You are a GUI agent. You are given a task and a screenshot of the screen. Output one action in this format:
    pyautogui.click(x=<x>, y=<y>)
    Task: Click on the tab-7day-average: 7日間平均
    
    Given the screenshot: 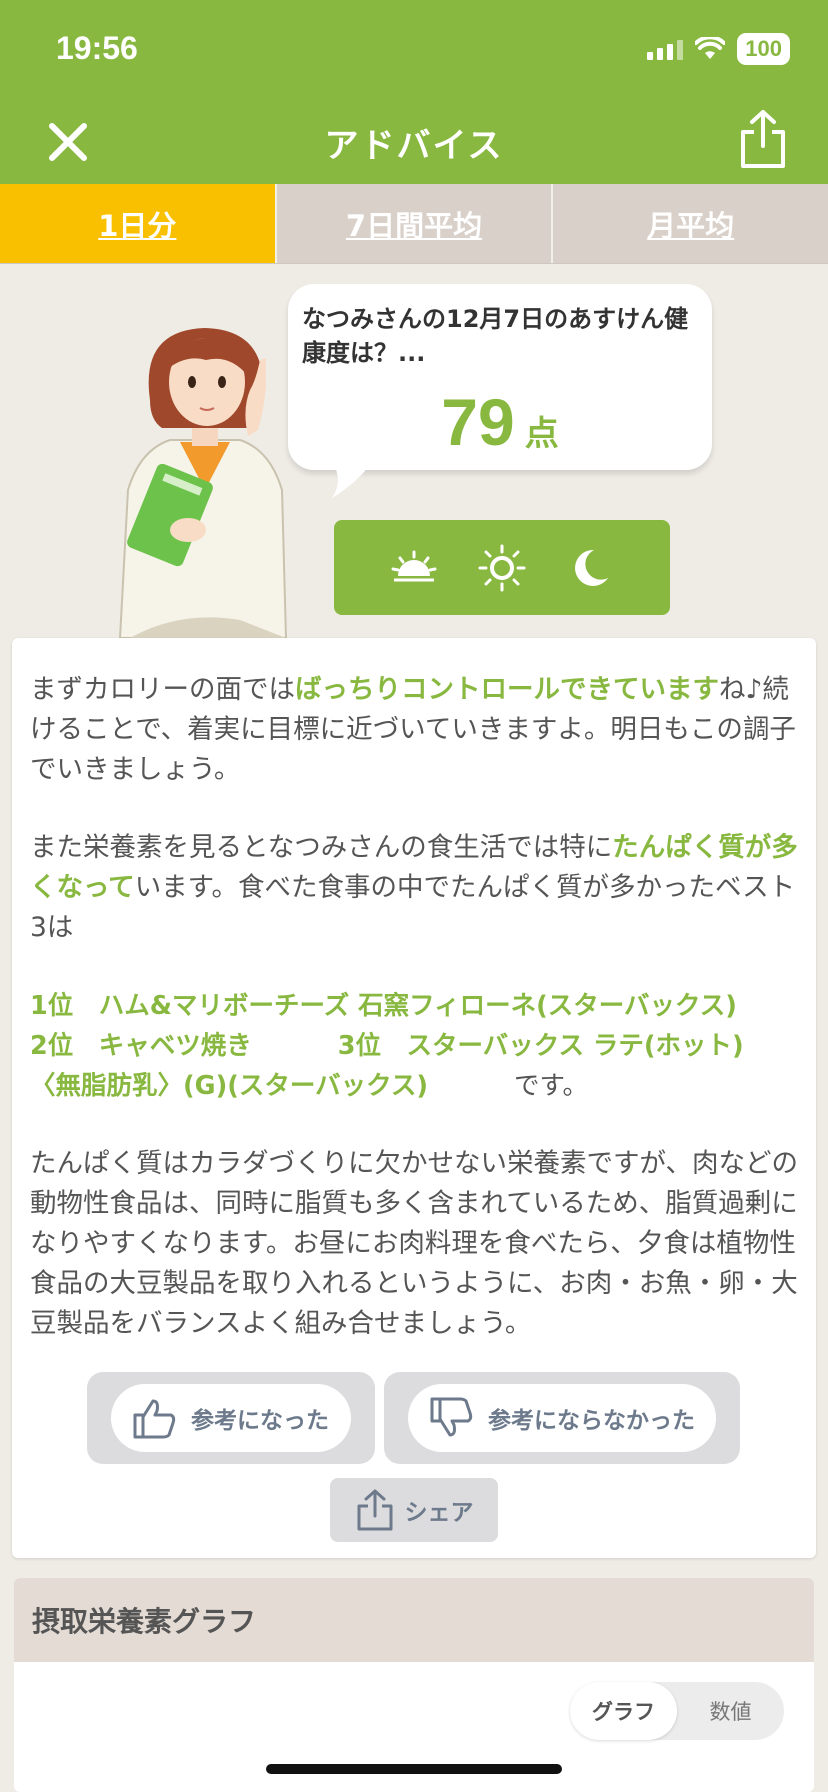 What is the action you would take?
    pyautogui.click(x=413, y=223)
    